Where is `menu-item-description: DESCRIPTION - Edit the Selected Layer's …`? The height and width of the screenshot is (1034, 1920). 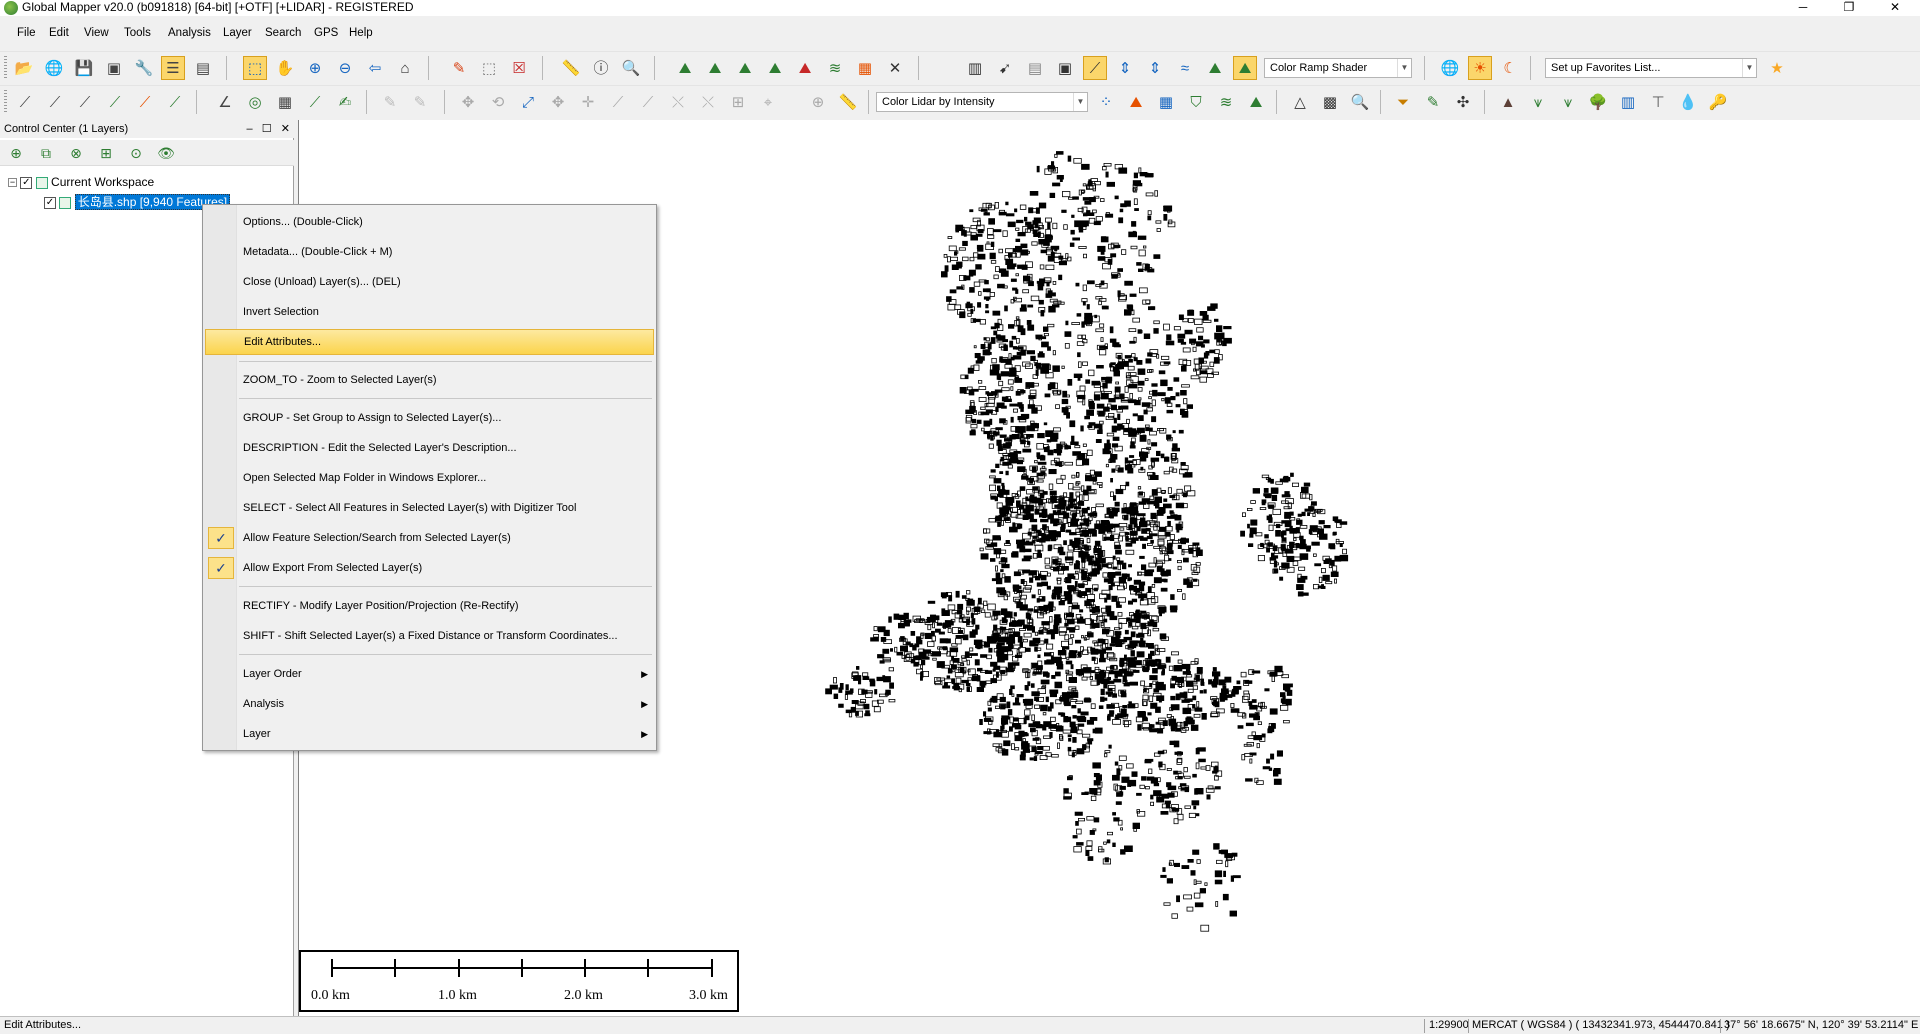 menu-item-description: DESCRIPTION - Edit the Selected Layer's … is located at coordinates (429, 448).